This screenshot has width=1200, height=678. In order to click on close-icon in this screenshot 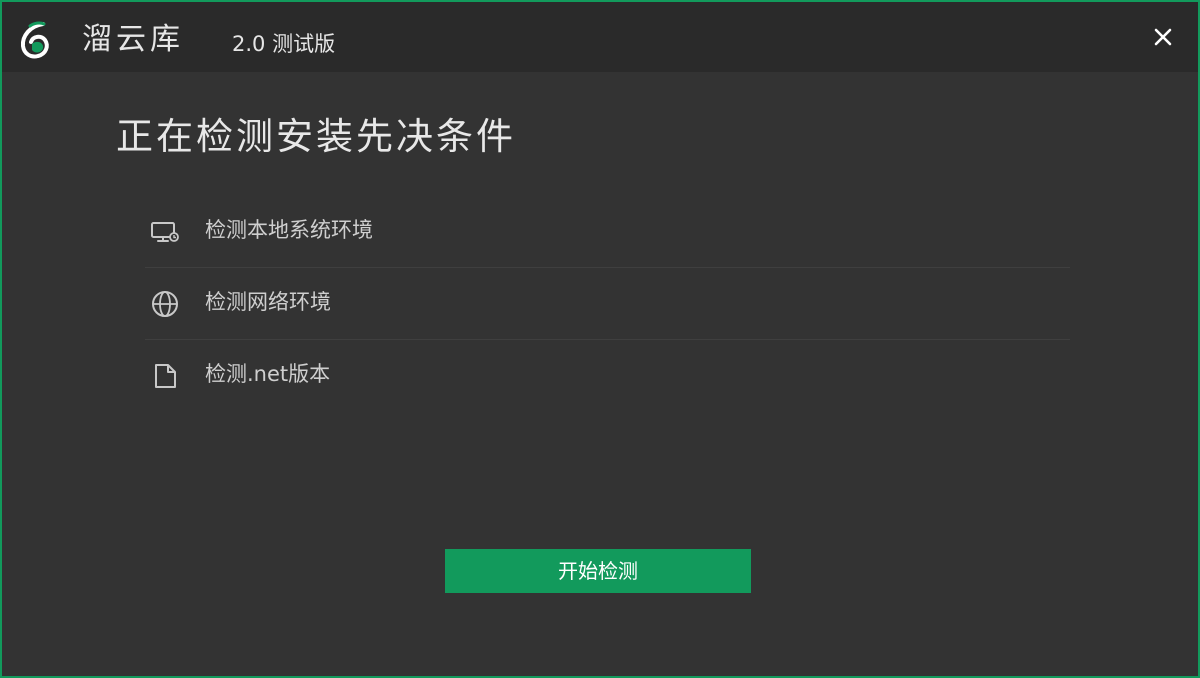, I will do `click(1163, 37)`.